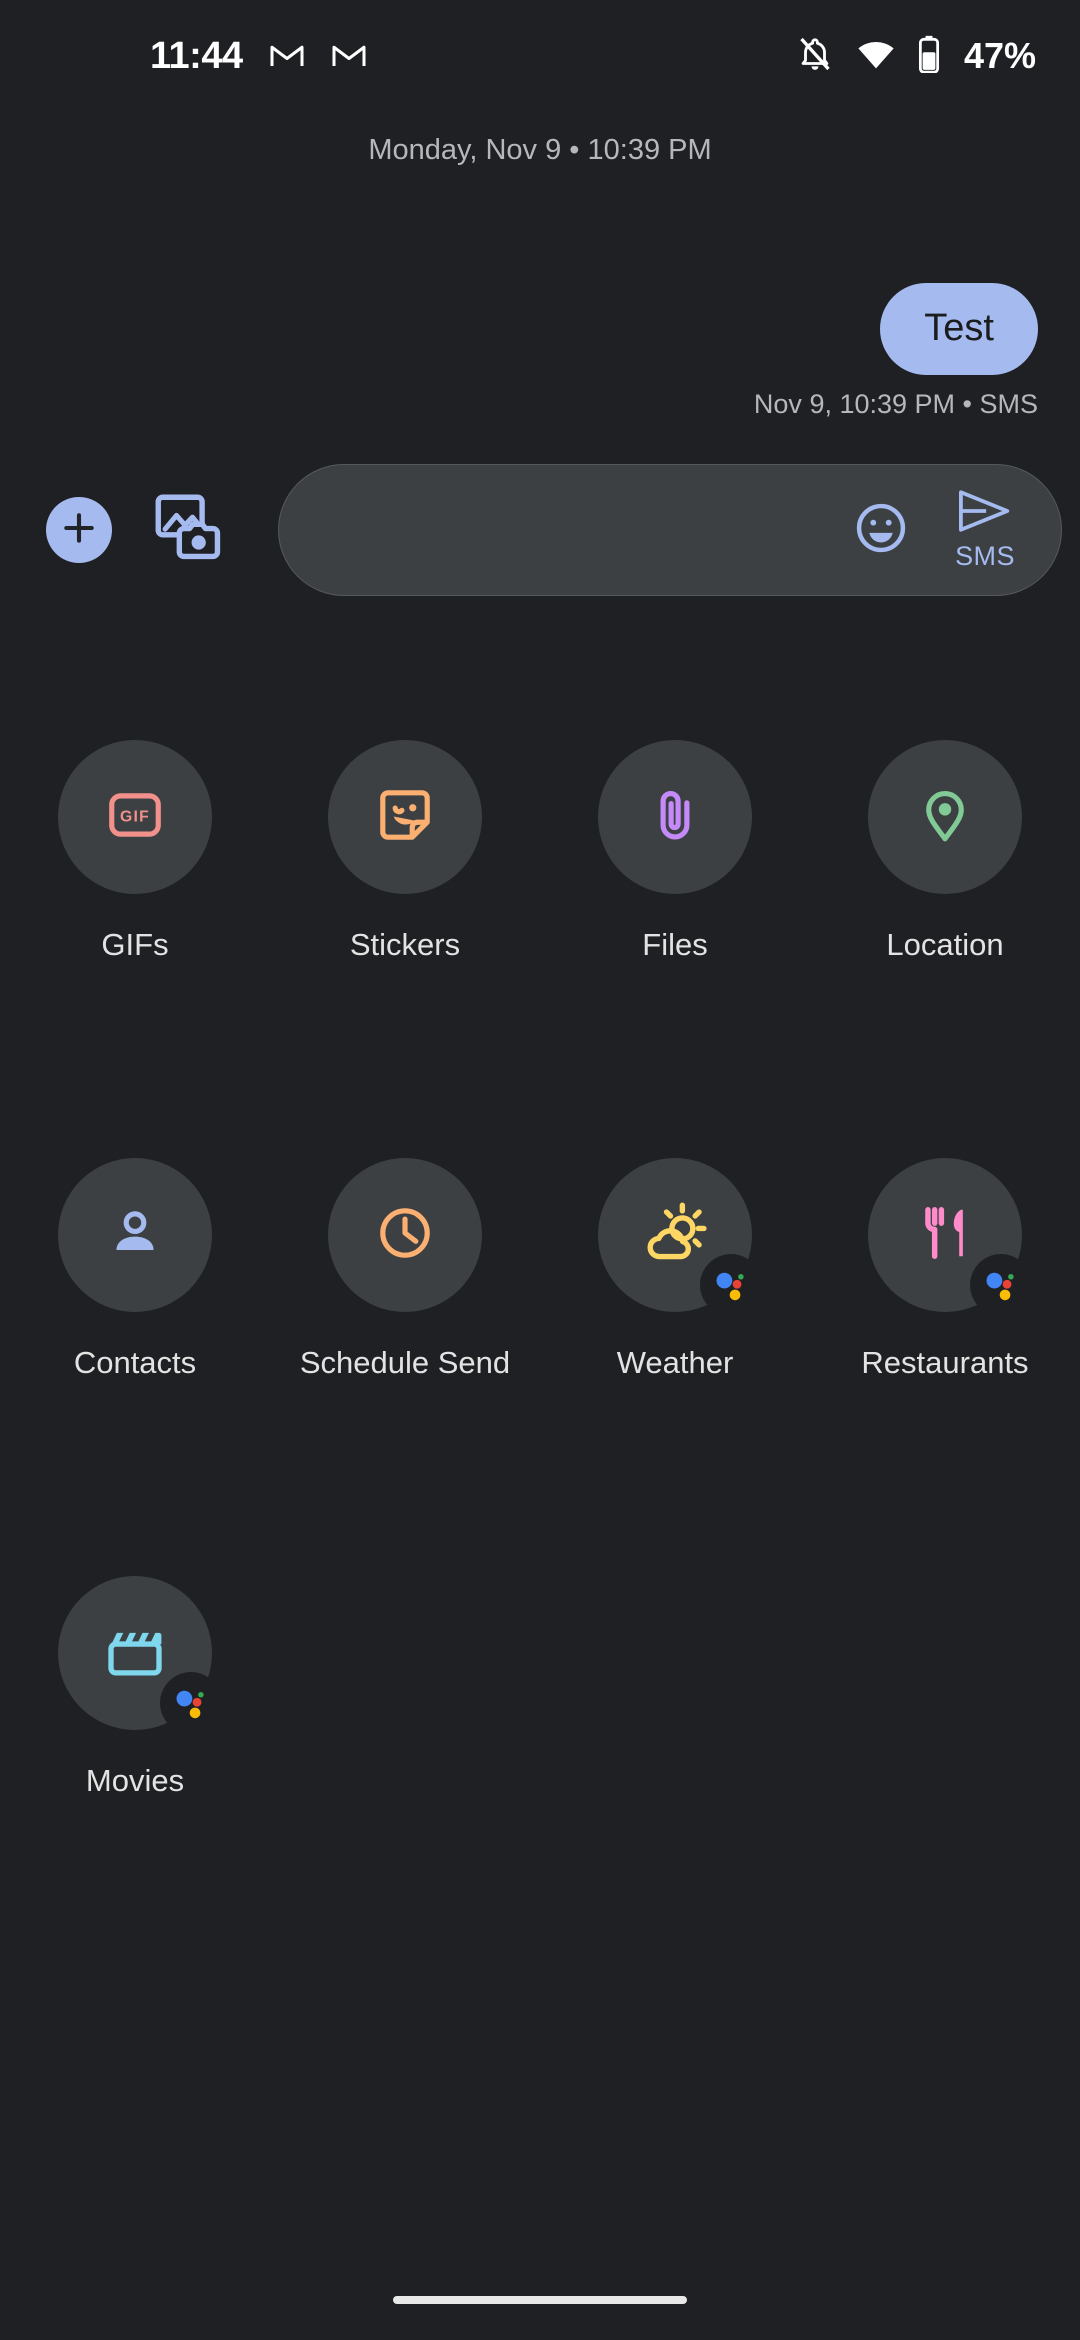 The height and width of the screenshot is (2340, 1080). I want to click on person-icon, so click(135, 1235).